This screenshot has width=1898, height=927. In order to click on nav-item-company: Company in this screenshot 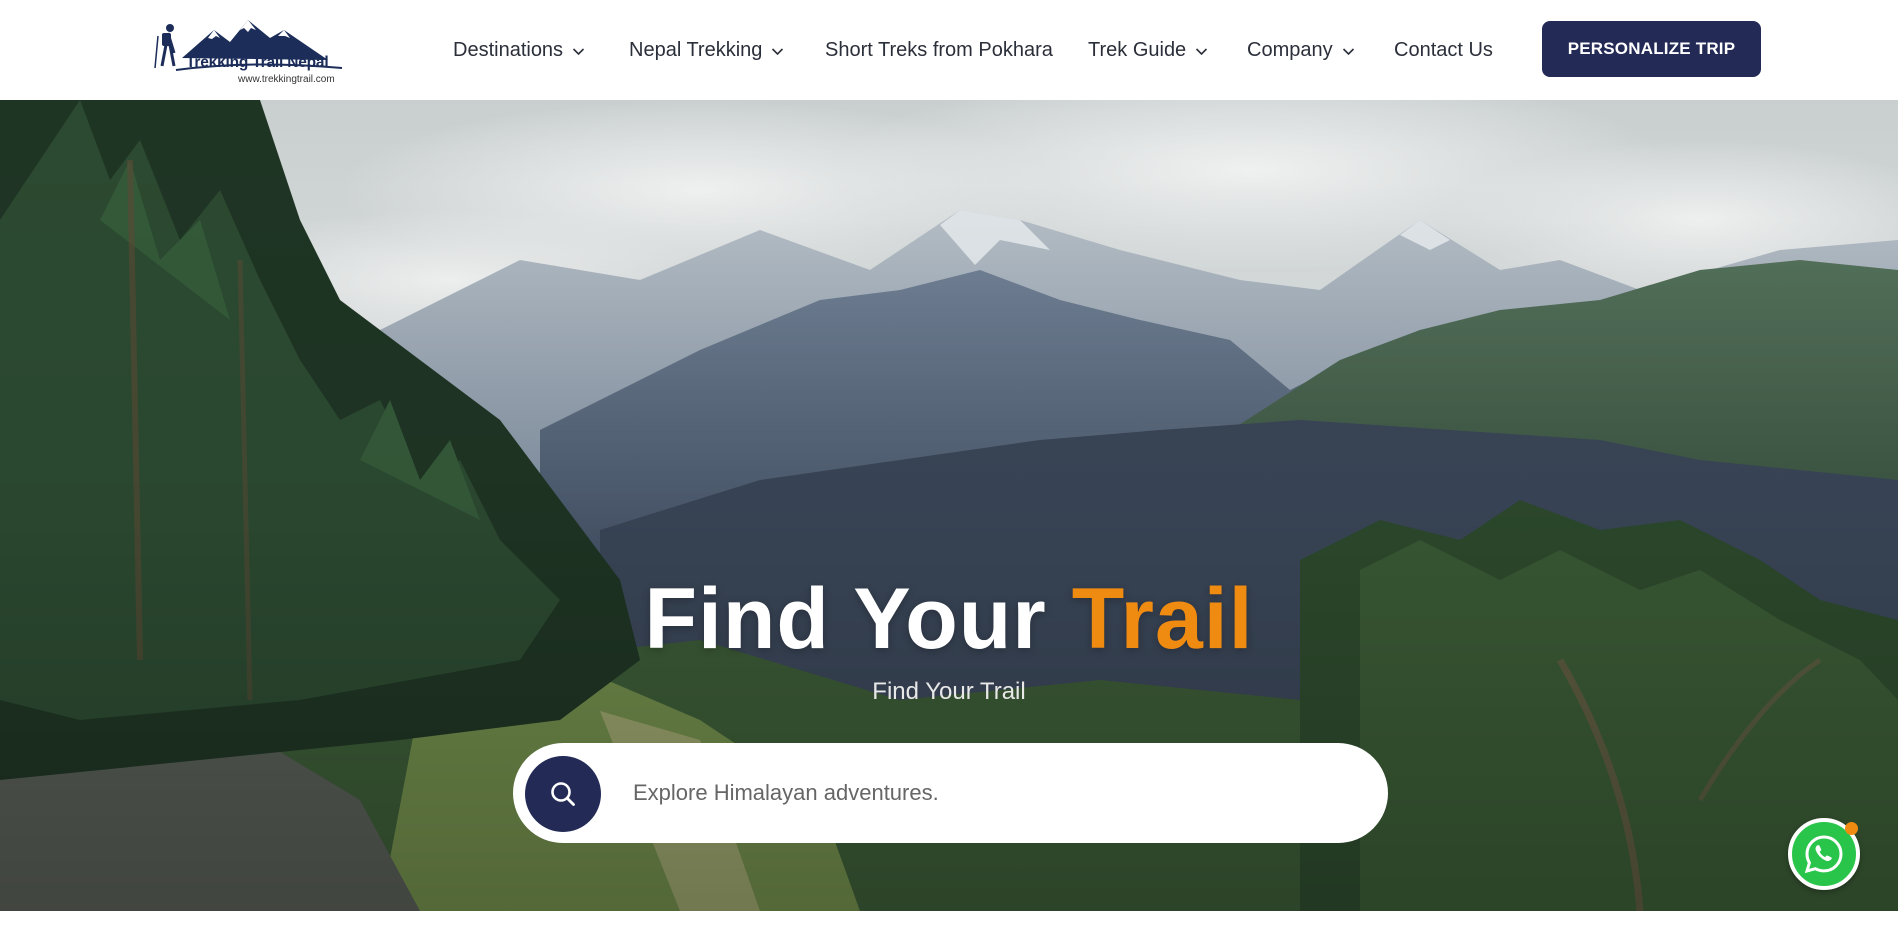, I will do `click(1301, 50)`.